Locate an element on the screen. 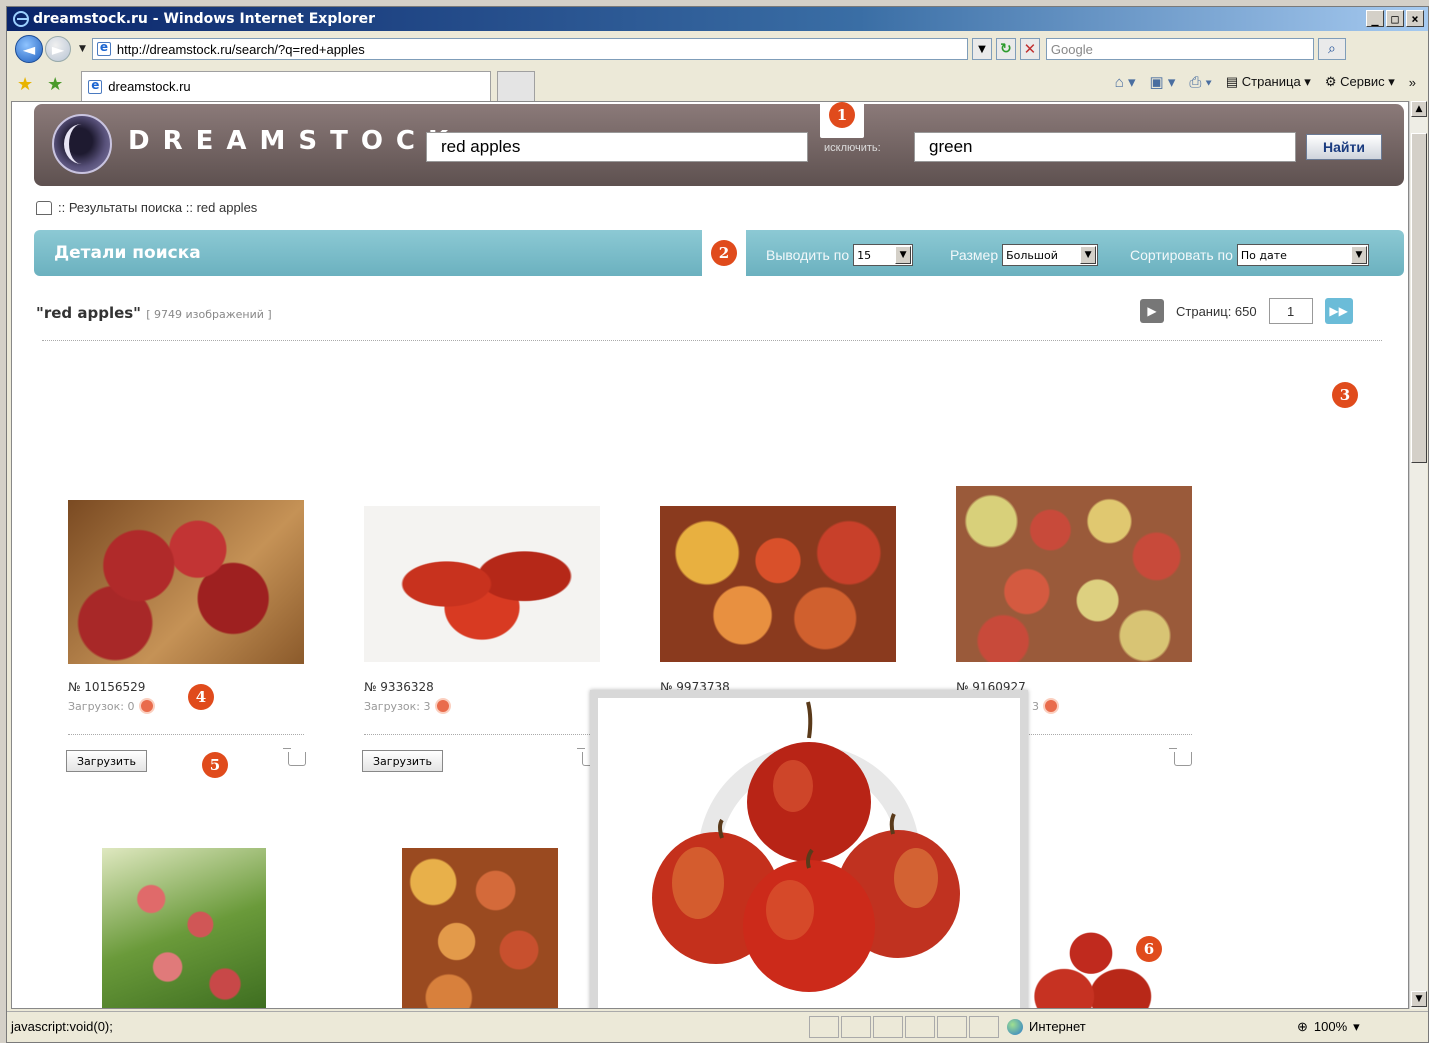 The height and width of the screenshot is (1043, 1429). size-select: Большой ▼ is located at coordinates (1050, 255).